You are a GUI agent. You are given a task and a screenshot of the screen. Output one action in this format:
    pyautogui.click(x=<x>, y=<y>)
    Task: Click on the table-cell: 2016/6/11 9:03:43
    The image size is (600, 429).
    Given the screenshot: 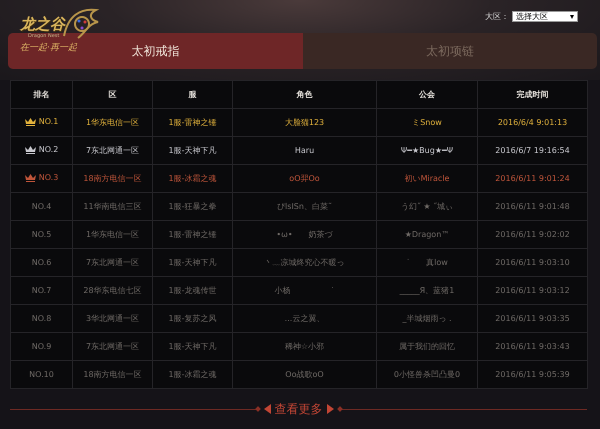 What is the action you would take?
    pyautogui.click(x=533, y=346)
    